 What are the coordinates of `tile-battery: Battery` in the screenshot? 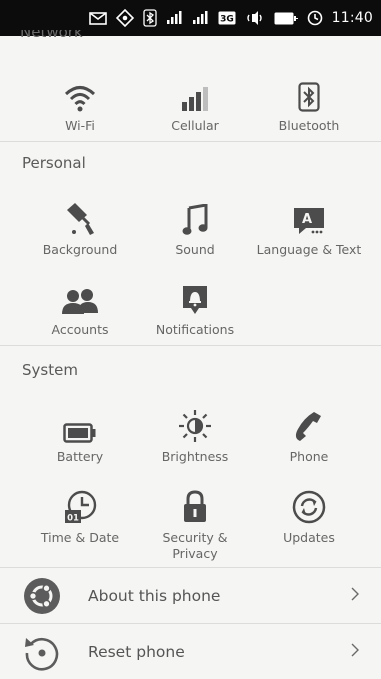 It's located at (80, 434).